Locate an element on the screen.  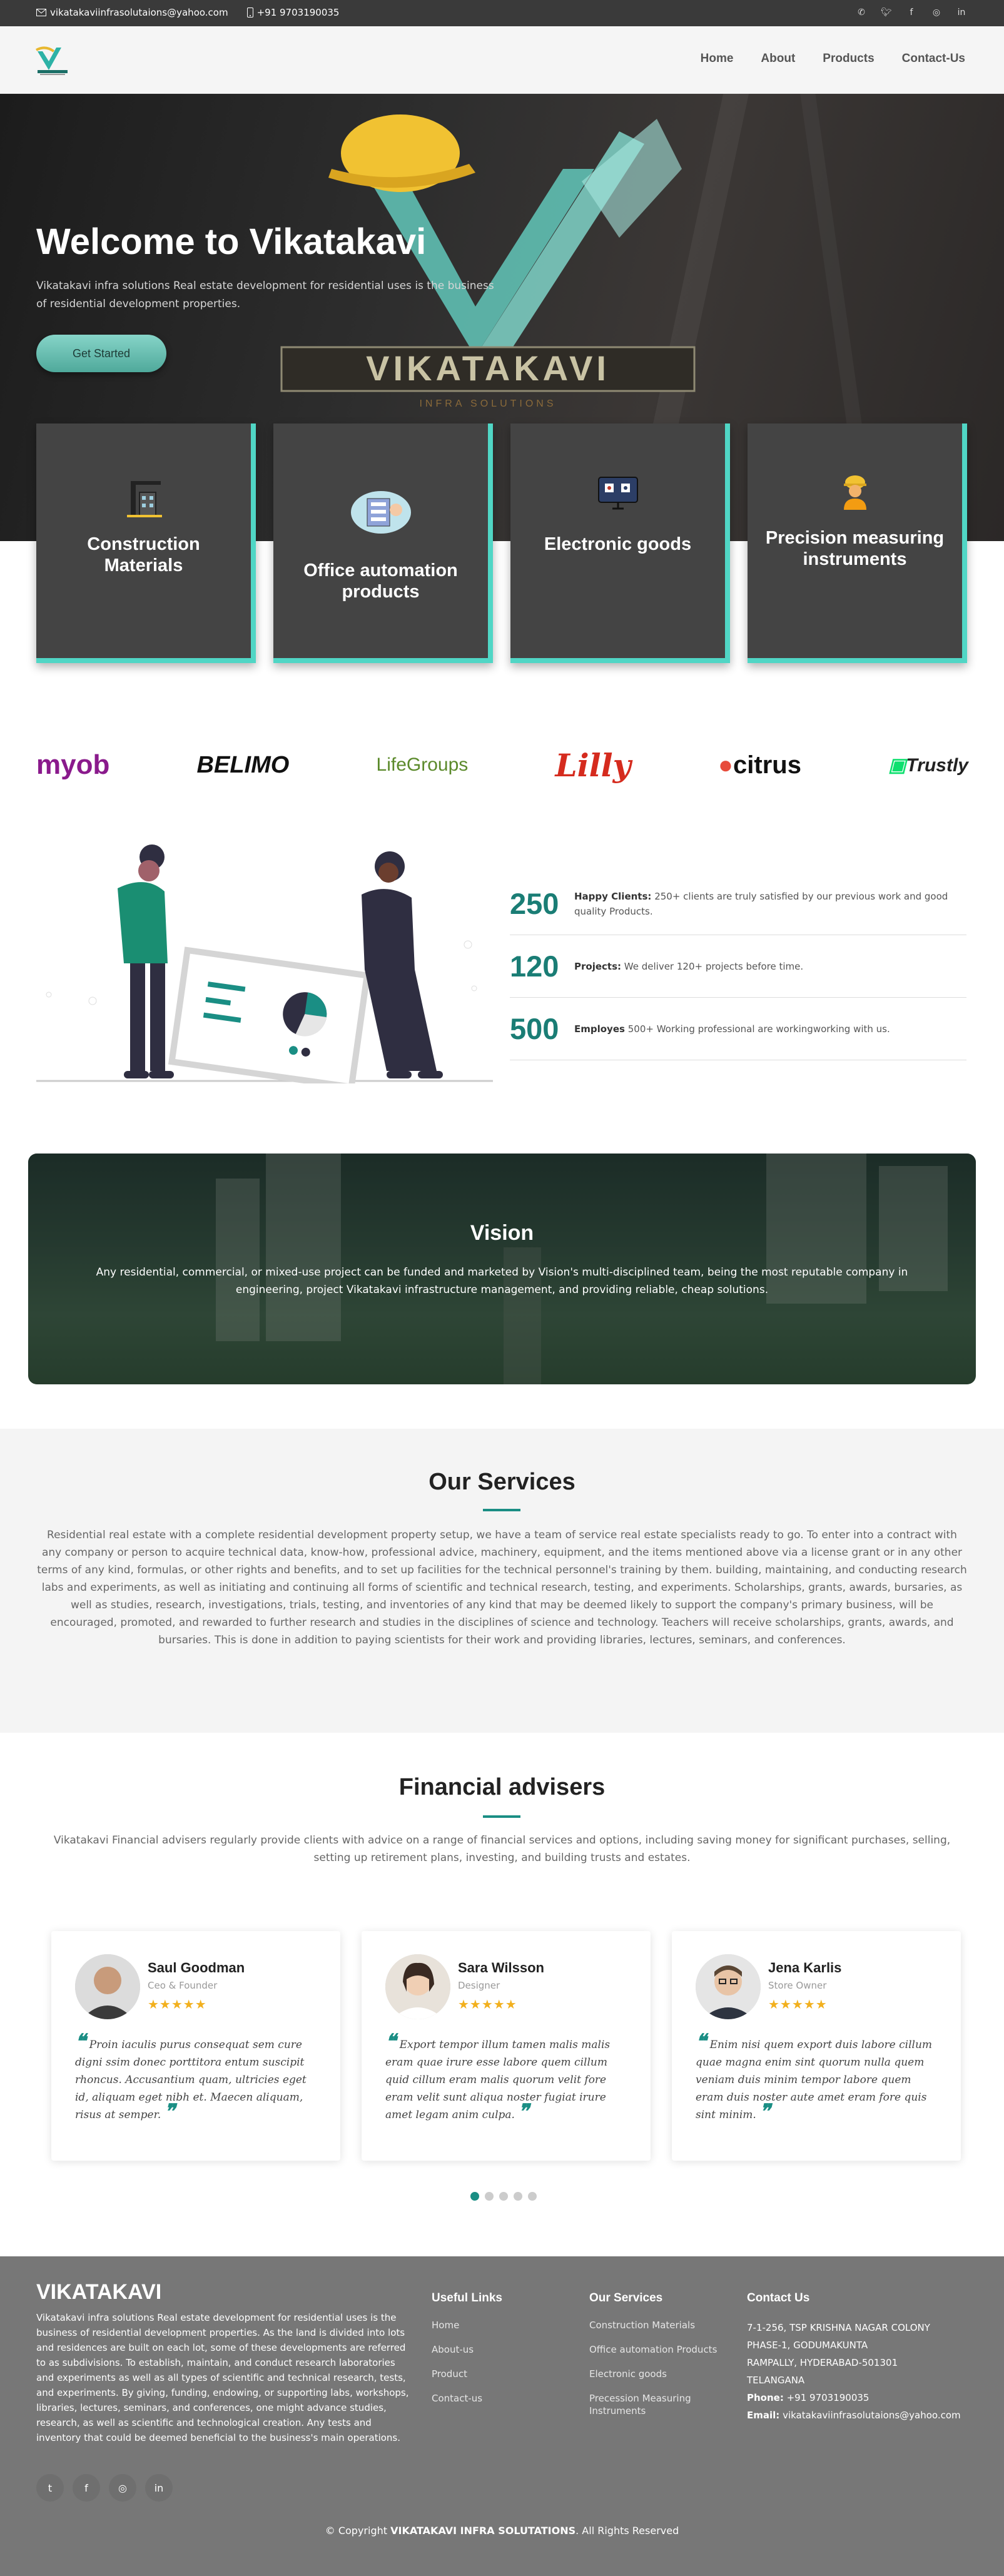
address-line: 7-1-256, TSP KRISHNA NAGAR COLONY is located at coordinates (838, 2327).